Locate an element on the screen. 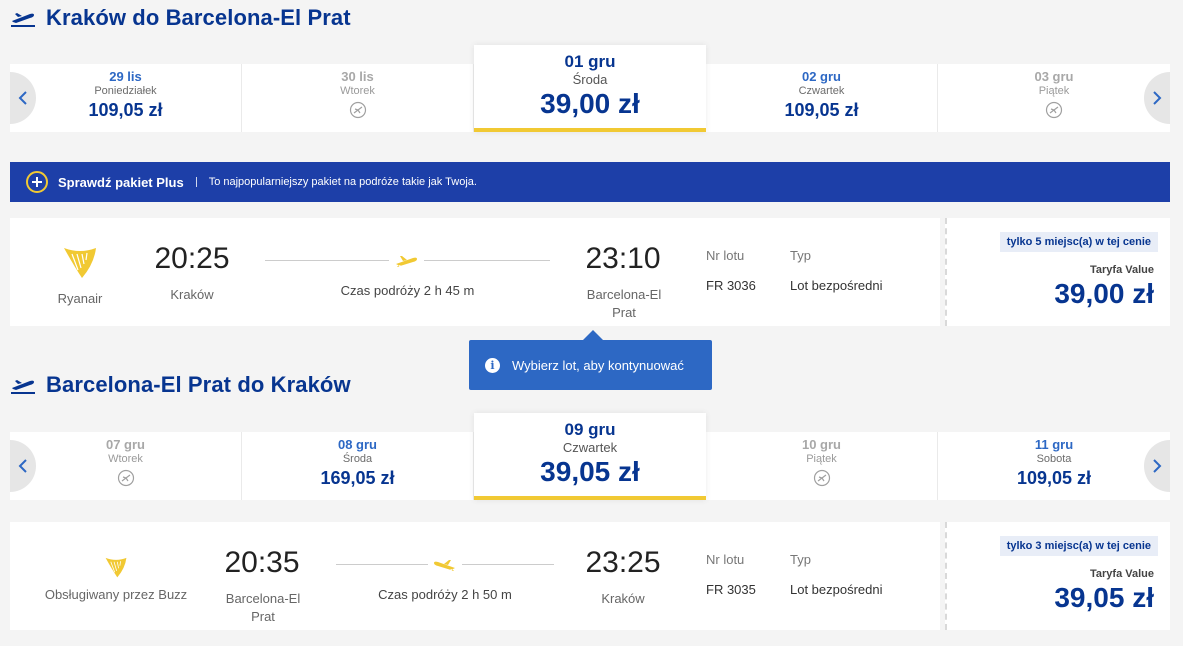 This screenshot has height=646, width=1183. flight-duration: Czas podróży 2 h 50 m is located at coordinates (445, 594).